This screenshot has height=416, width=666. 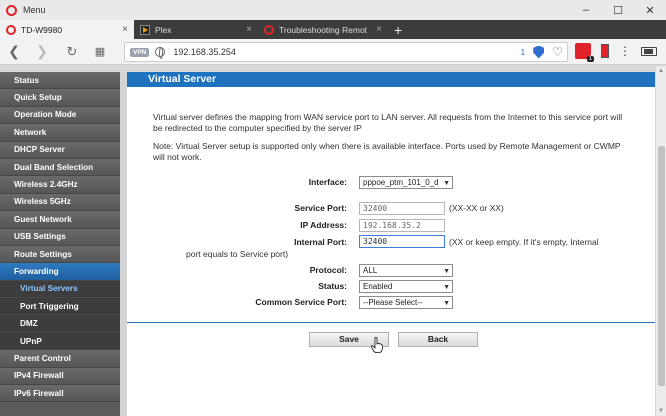 What do you see at coordinates (301, 302) in the screenshot?
I see `common-service-port-label: Common Service Port:` at bounding box center [301, 302].